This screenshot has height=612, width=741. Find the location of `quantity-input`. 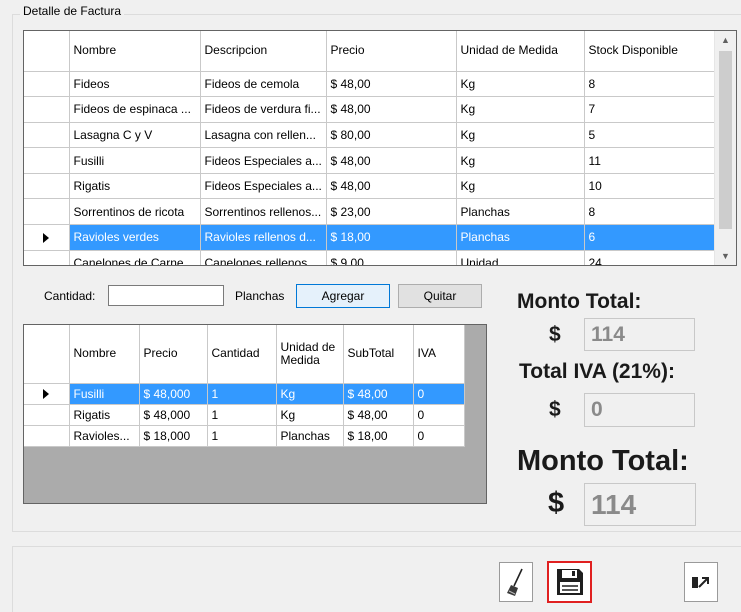

quantity-input is located at coordinates (166, 295).